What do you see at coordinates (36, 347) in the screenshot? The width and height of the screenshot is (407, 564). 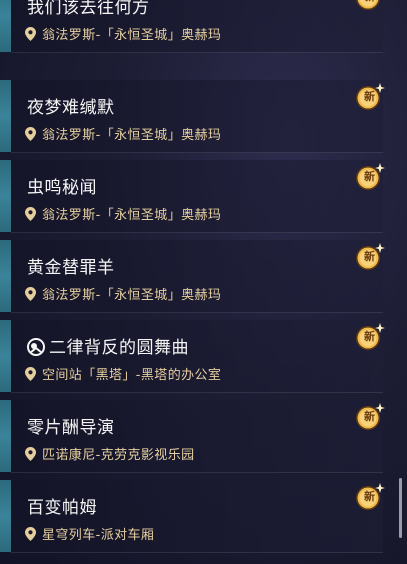 I see `herta-quest-icon` at bounding box center [36, 347].